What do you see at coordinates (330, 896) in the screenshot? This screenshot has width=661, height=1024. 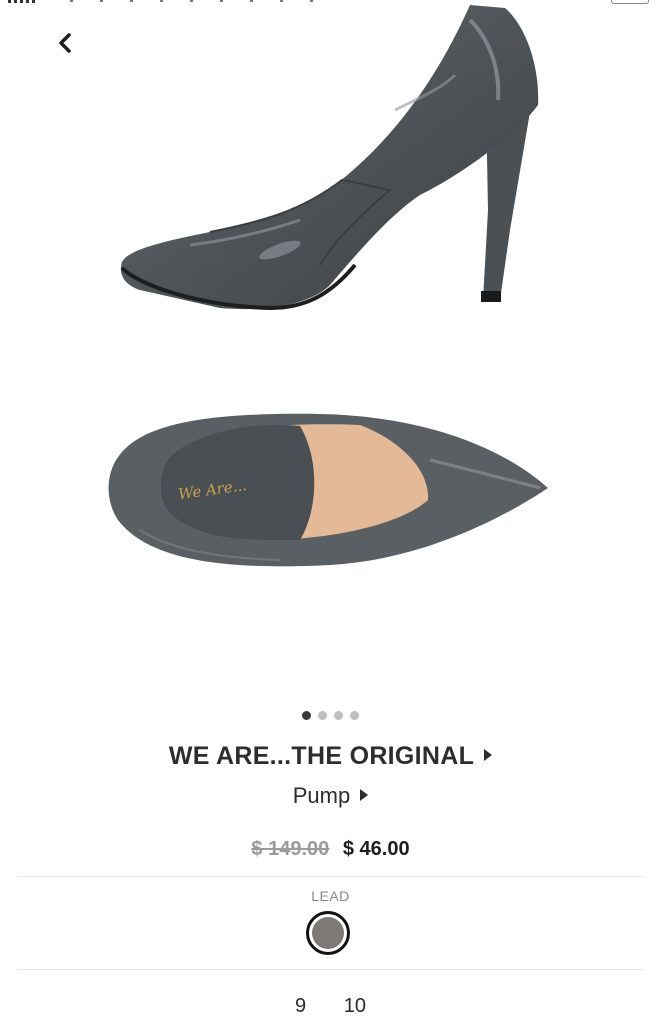 I see `color-name: LEAD` at bounding box center [330, 896].